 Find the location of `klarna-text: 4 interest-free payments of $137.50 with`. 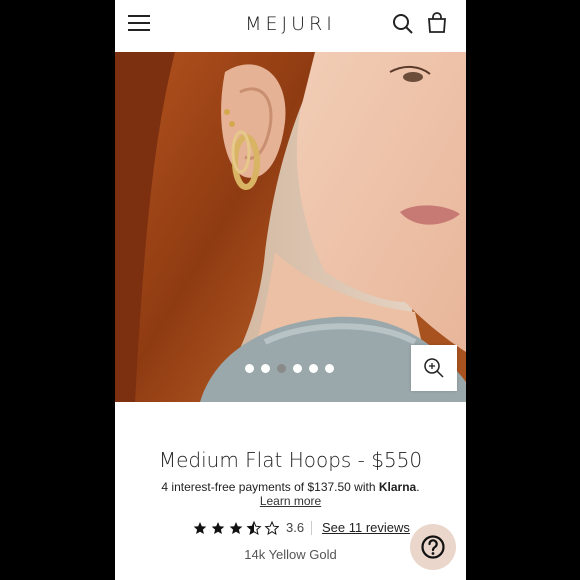

klarna-text: 4 interest-free payments of $137.50 with is located at coordinates (268, 487).